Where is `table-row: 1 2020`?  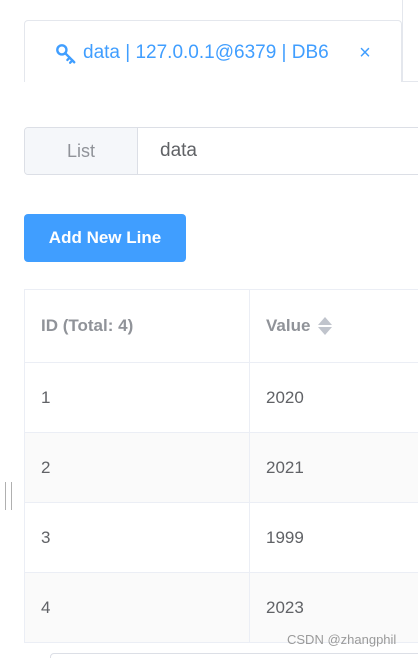
table-row: 1 2020 is located at coordinates (221, 398).